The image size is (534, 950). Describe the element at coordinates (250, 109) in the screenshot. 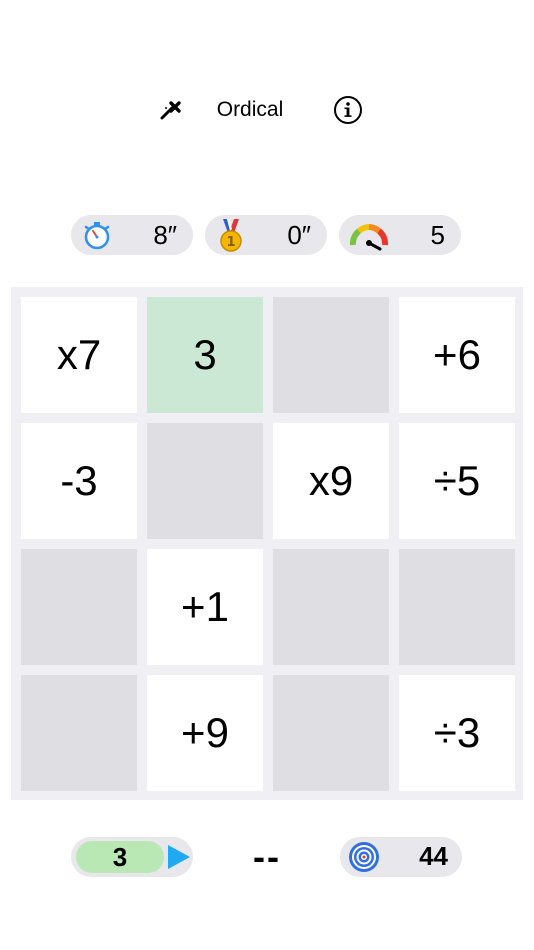

I see `app-title: Ordical` at that location.